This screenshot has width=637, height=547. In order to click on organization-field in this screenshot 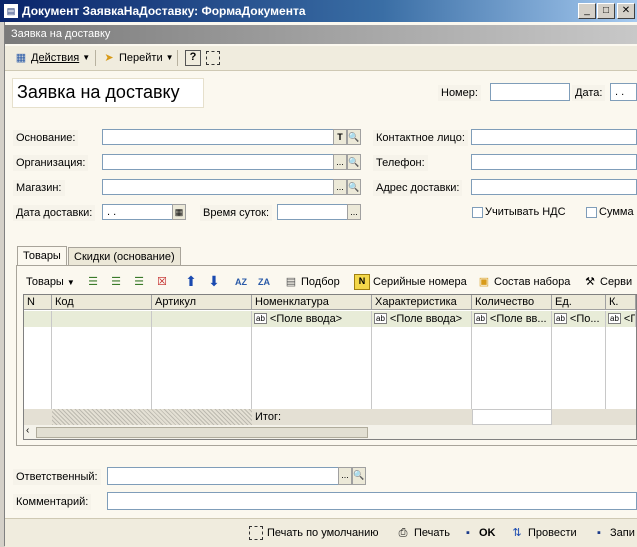, I will do `click(218, 162)`.